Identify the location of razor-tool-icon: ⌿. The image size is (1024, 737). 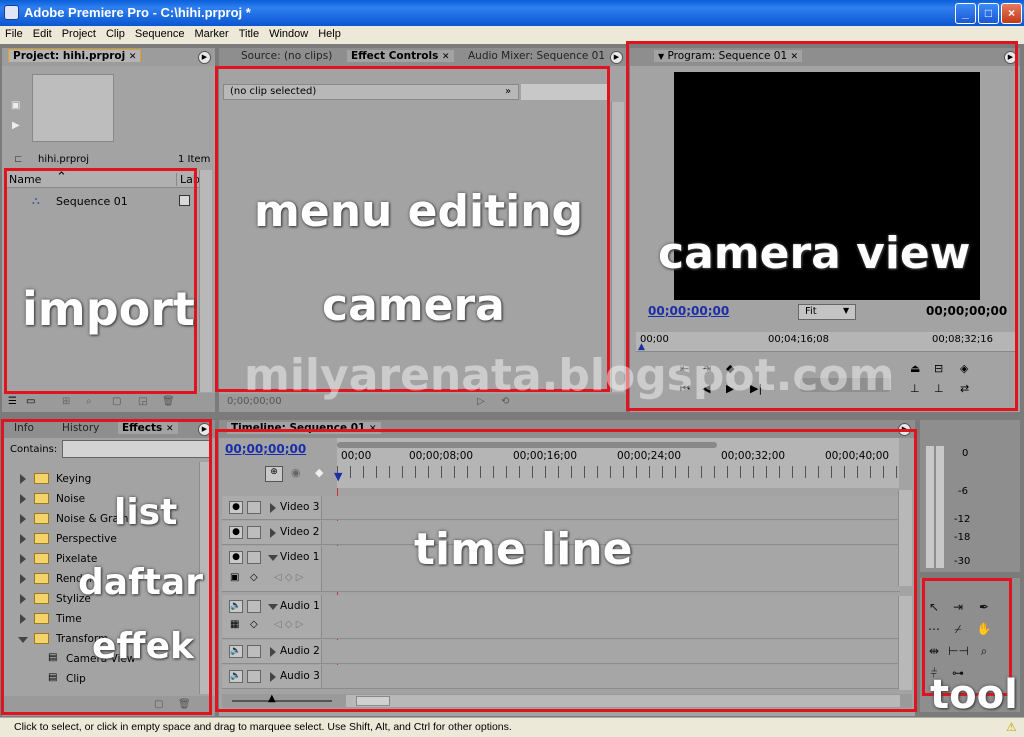
(958, 629).